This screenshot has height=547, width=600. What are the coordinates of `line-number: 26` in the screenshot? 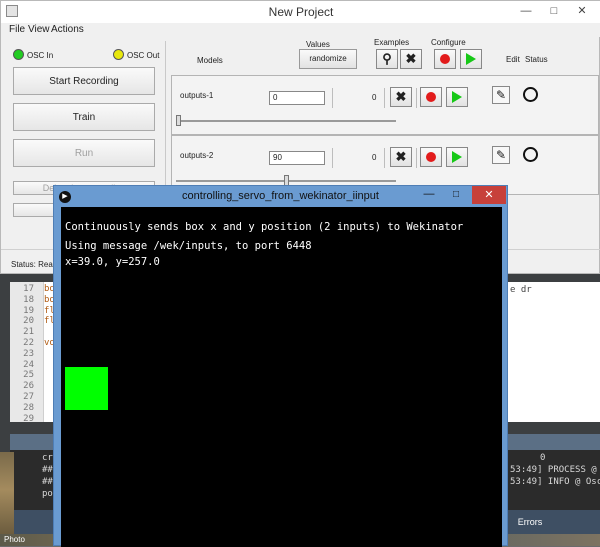 It's located at (28, 386).